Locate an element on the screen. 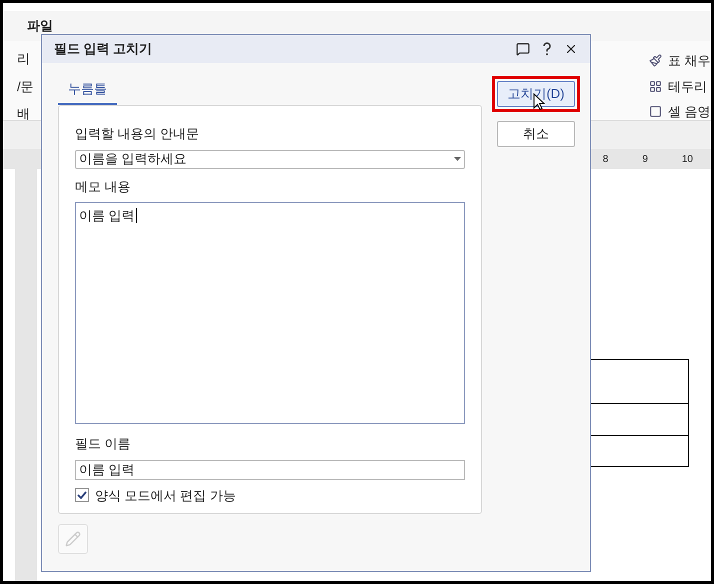 This screenshot has width=714, height=584. field-label: 입력할 내용의 안내문 is located at coordinates (137, 134).